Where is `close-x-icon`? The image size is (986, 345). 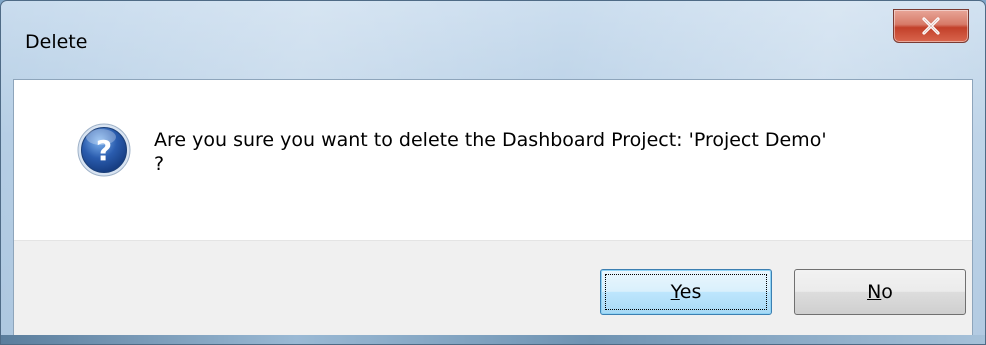 close-x-icon is located at coordinates (931, 26).